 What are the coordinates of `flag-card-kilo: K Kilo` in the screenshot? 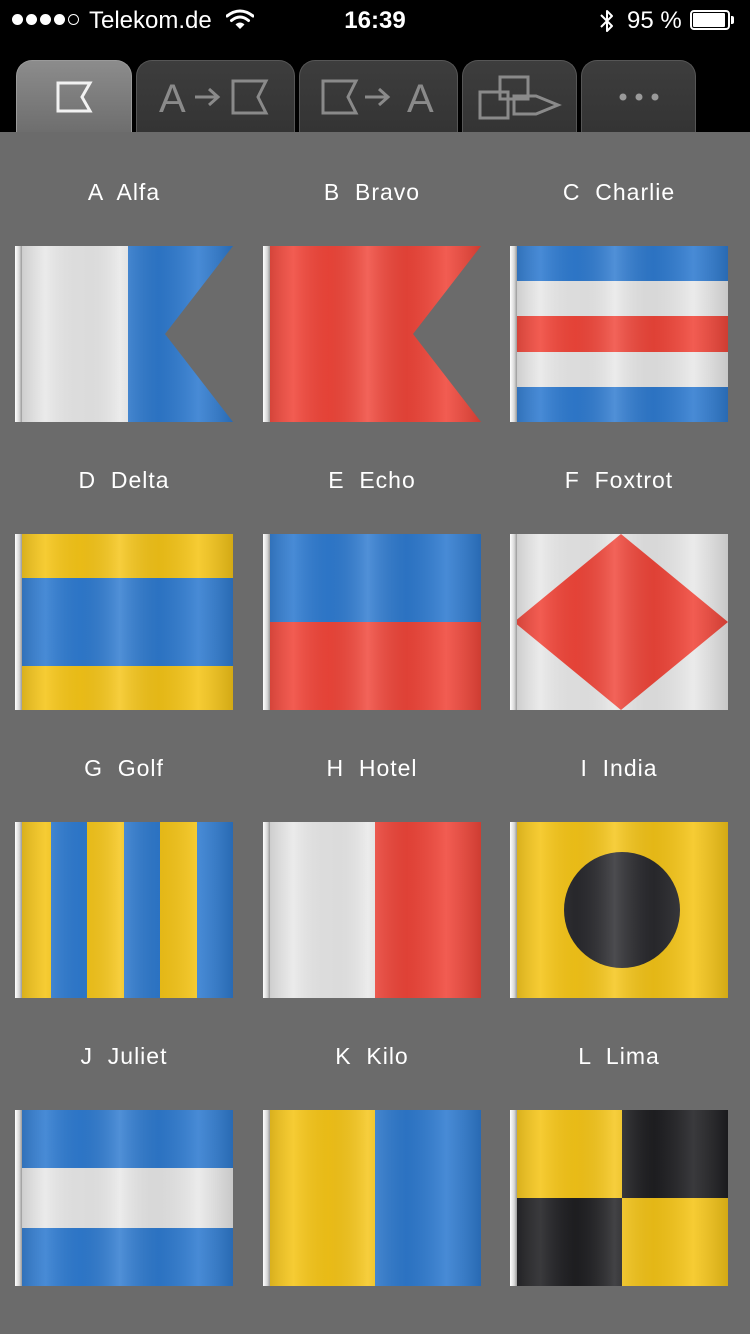 It's located at (372, 1161).